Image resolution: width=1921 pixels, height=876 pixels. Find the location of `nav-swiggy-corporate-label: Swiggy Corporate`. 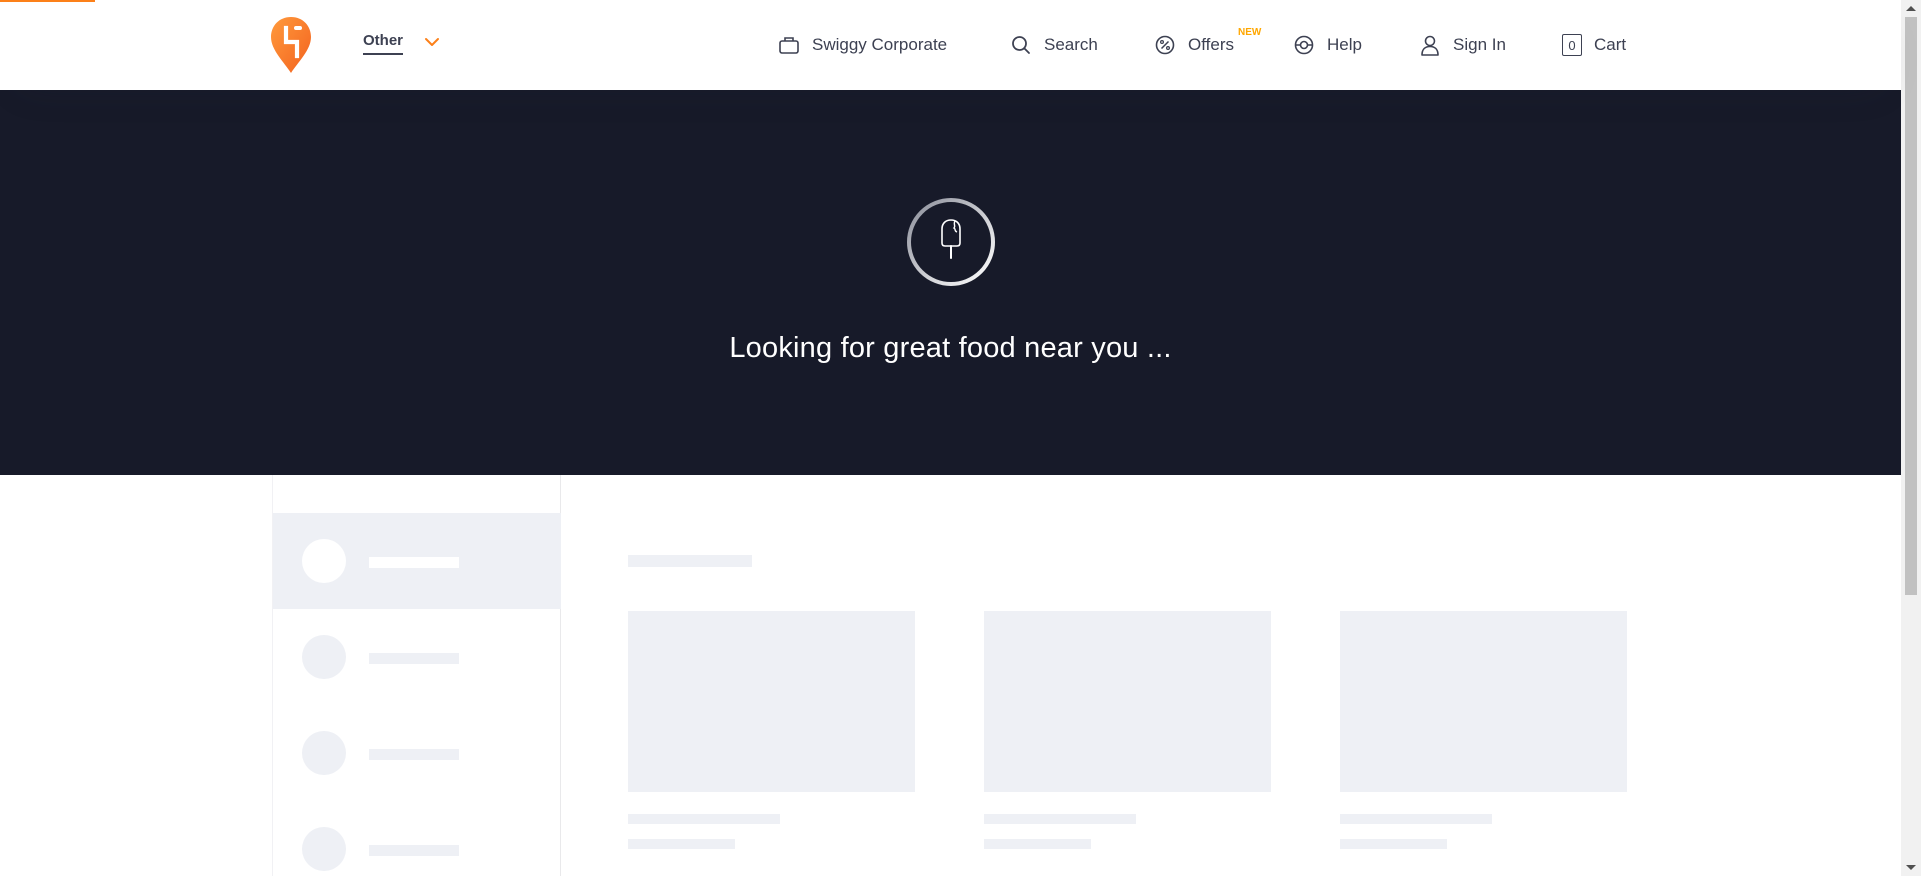

nav-swiggy-corporate-label: Swiggy Corporate is located at coordinates (880, 44).